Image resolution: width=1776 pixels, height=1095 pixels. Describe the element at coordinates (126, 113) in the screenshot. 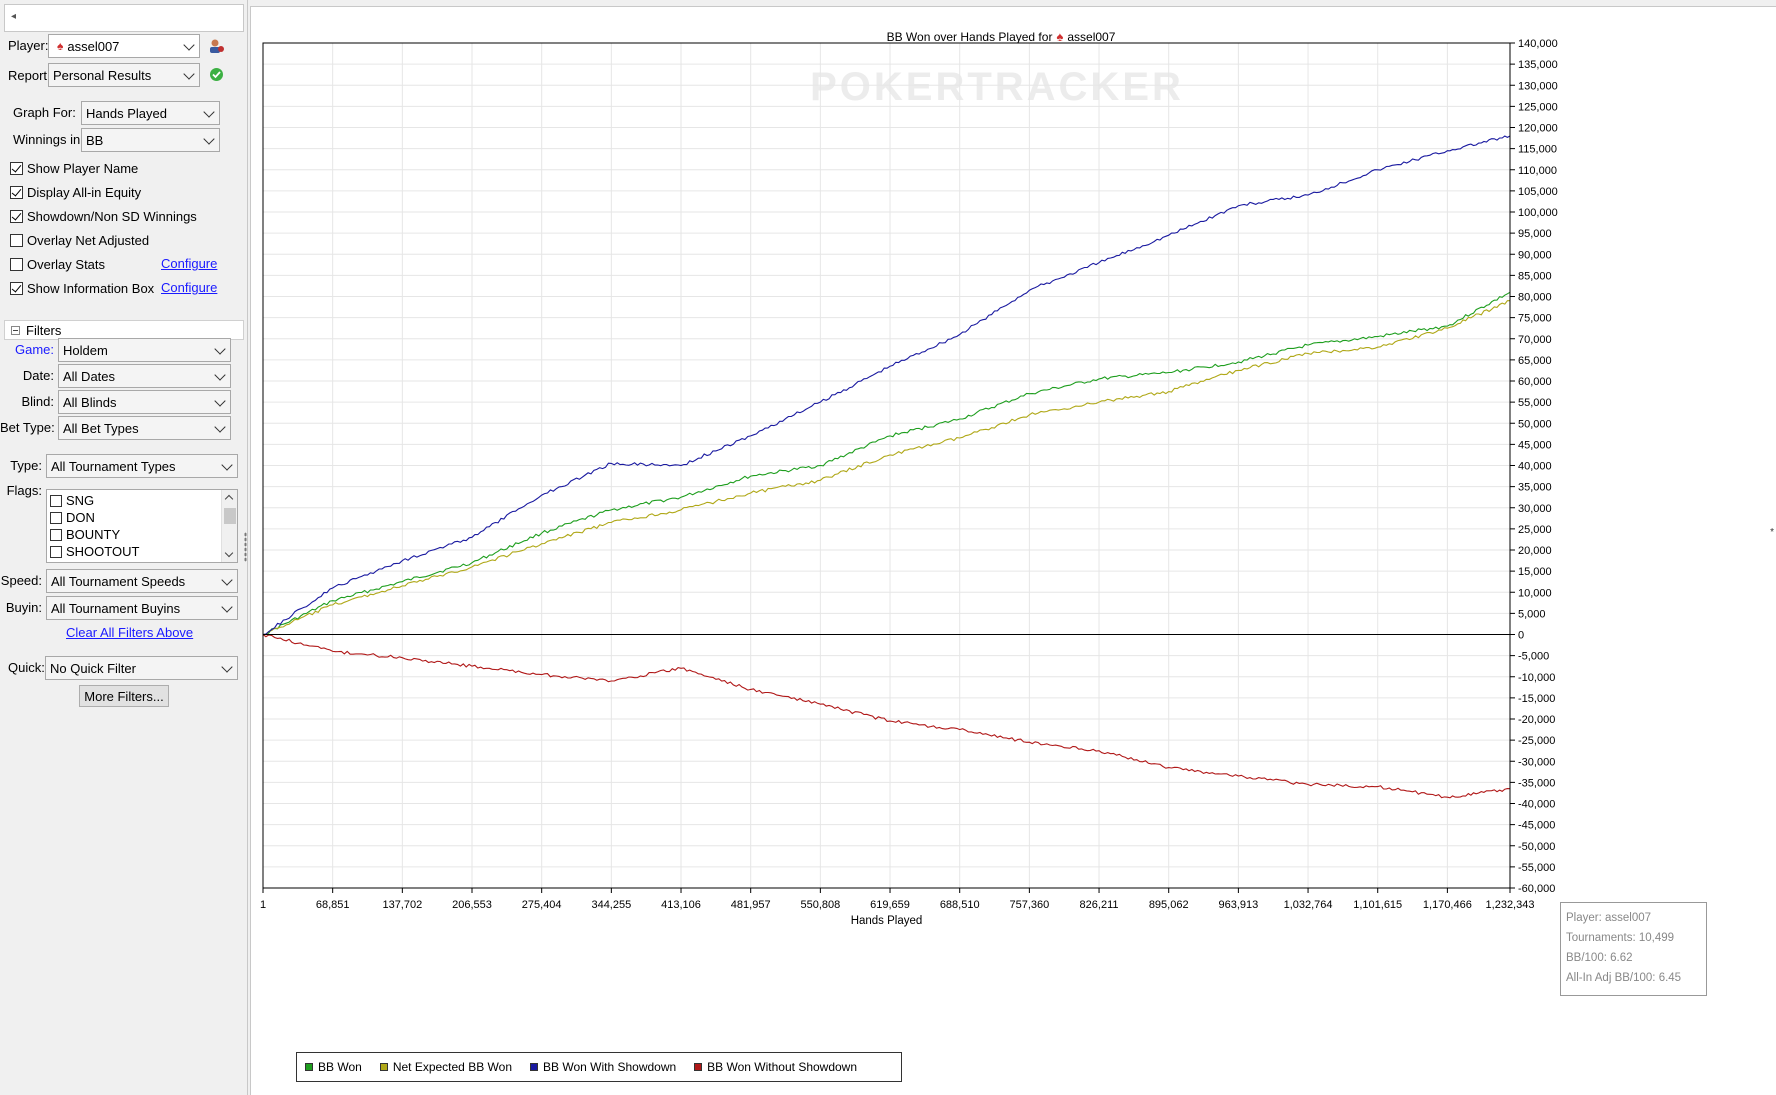

I see `graph-for-value: Hands Played` at that location.